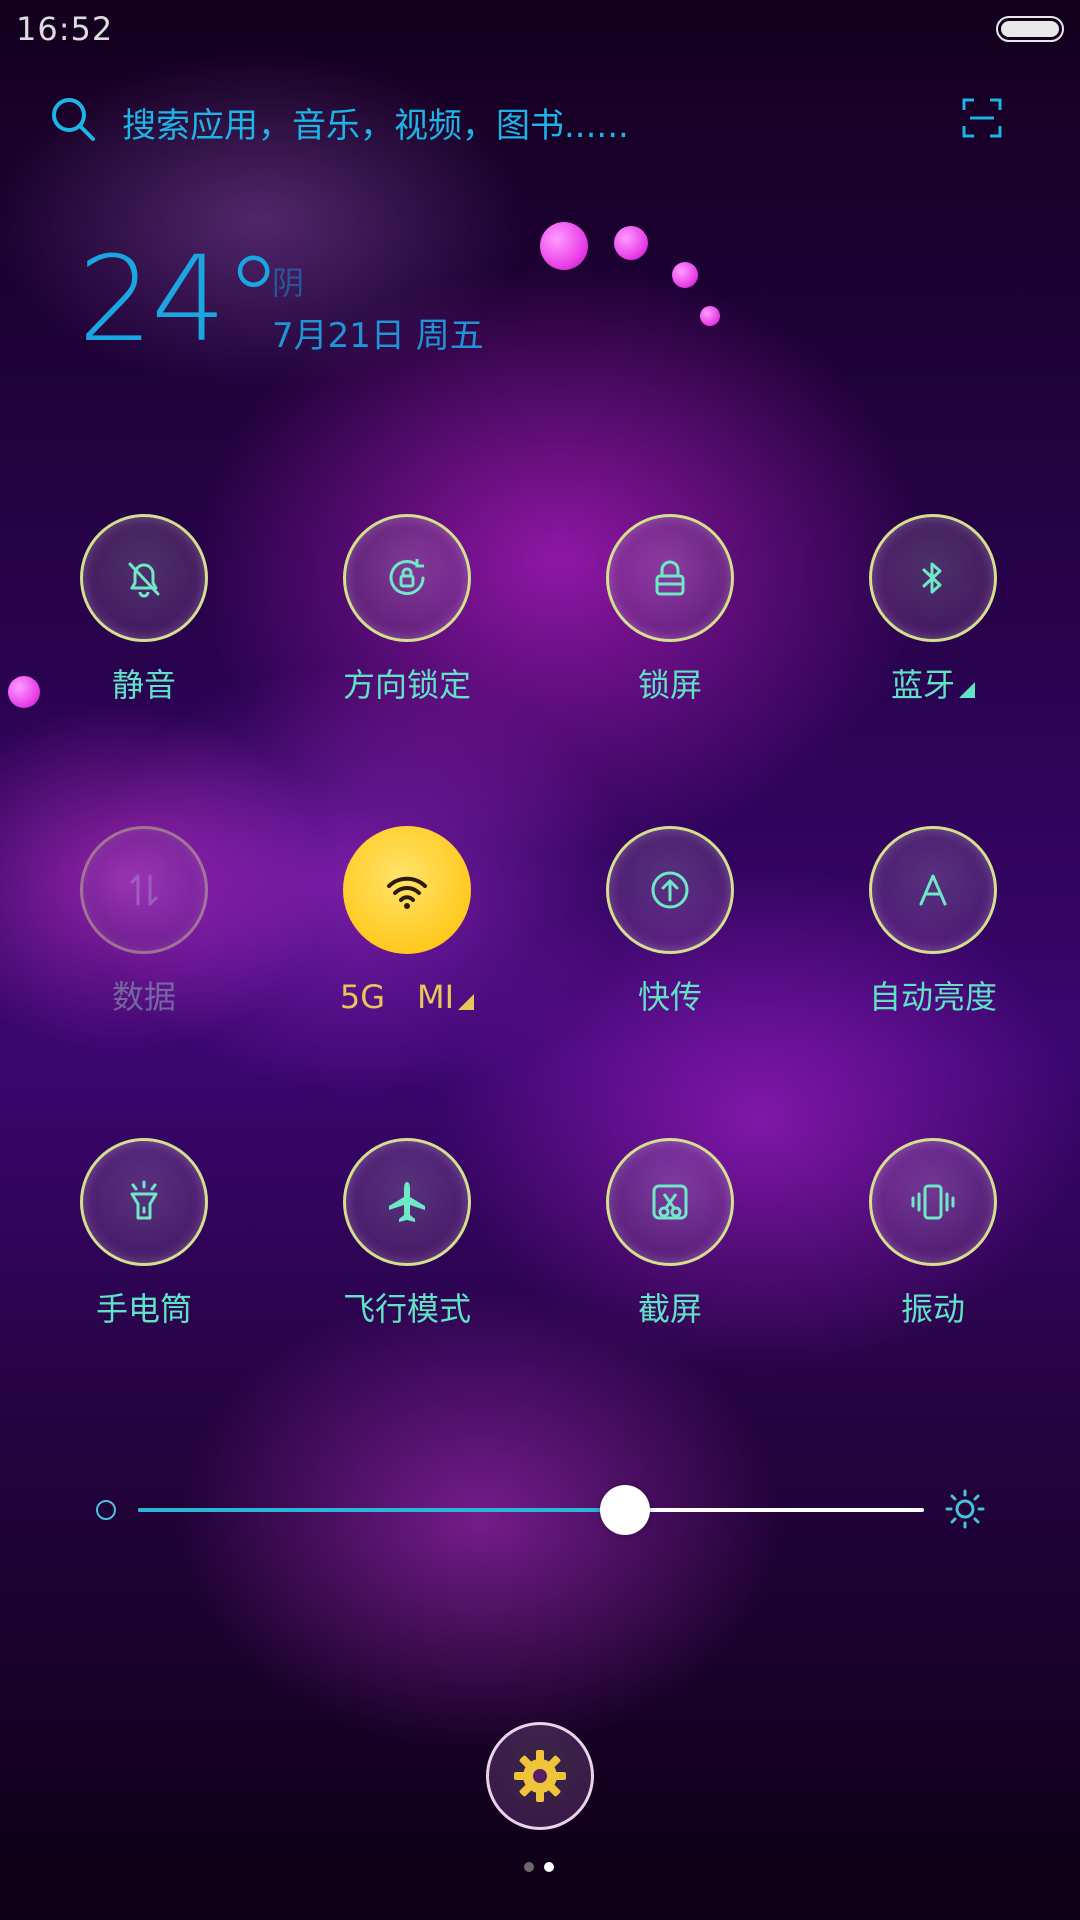 This screenshot has height=1920, width=1080. Describe the element at coordinates (669, 685) in the screenshot. I see `tile-label: 锁屏` at that location.